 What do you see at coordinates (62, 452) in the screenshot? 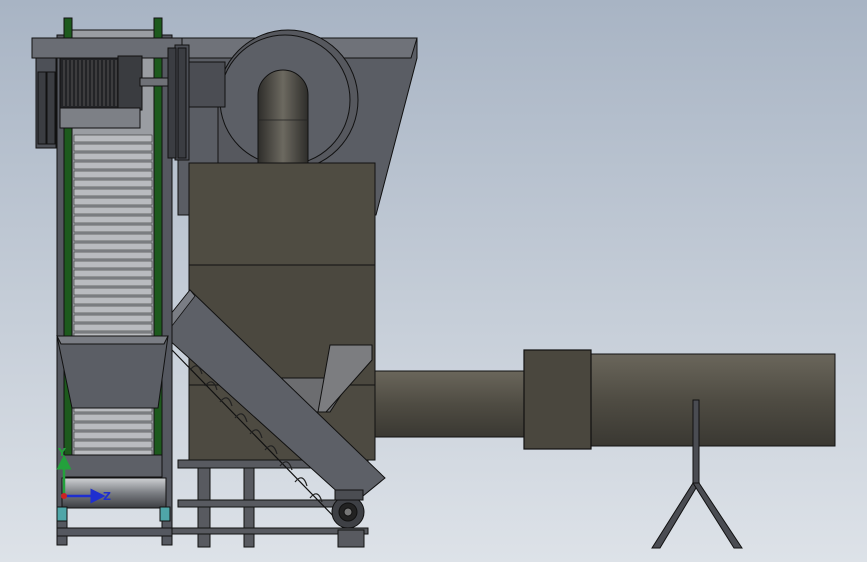
I see `y-axis-label: Y` at bounding box center [62, 452].